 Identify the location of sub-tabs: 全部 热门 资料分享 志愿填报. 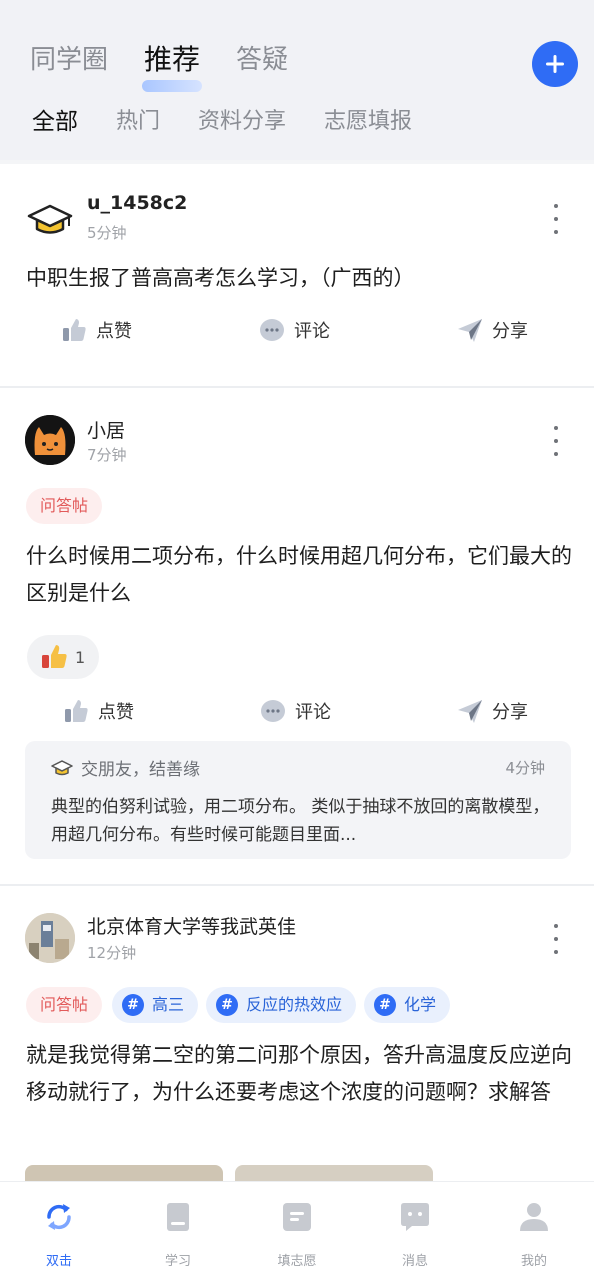
(241, 122).